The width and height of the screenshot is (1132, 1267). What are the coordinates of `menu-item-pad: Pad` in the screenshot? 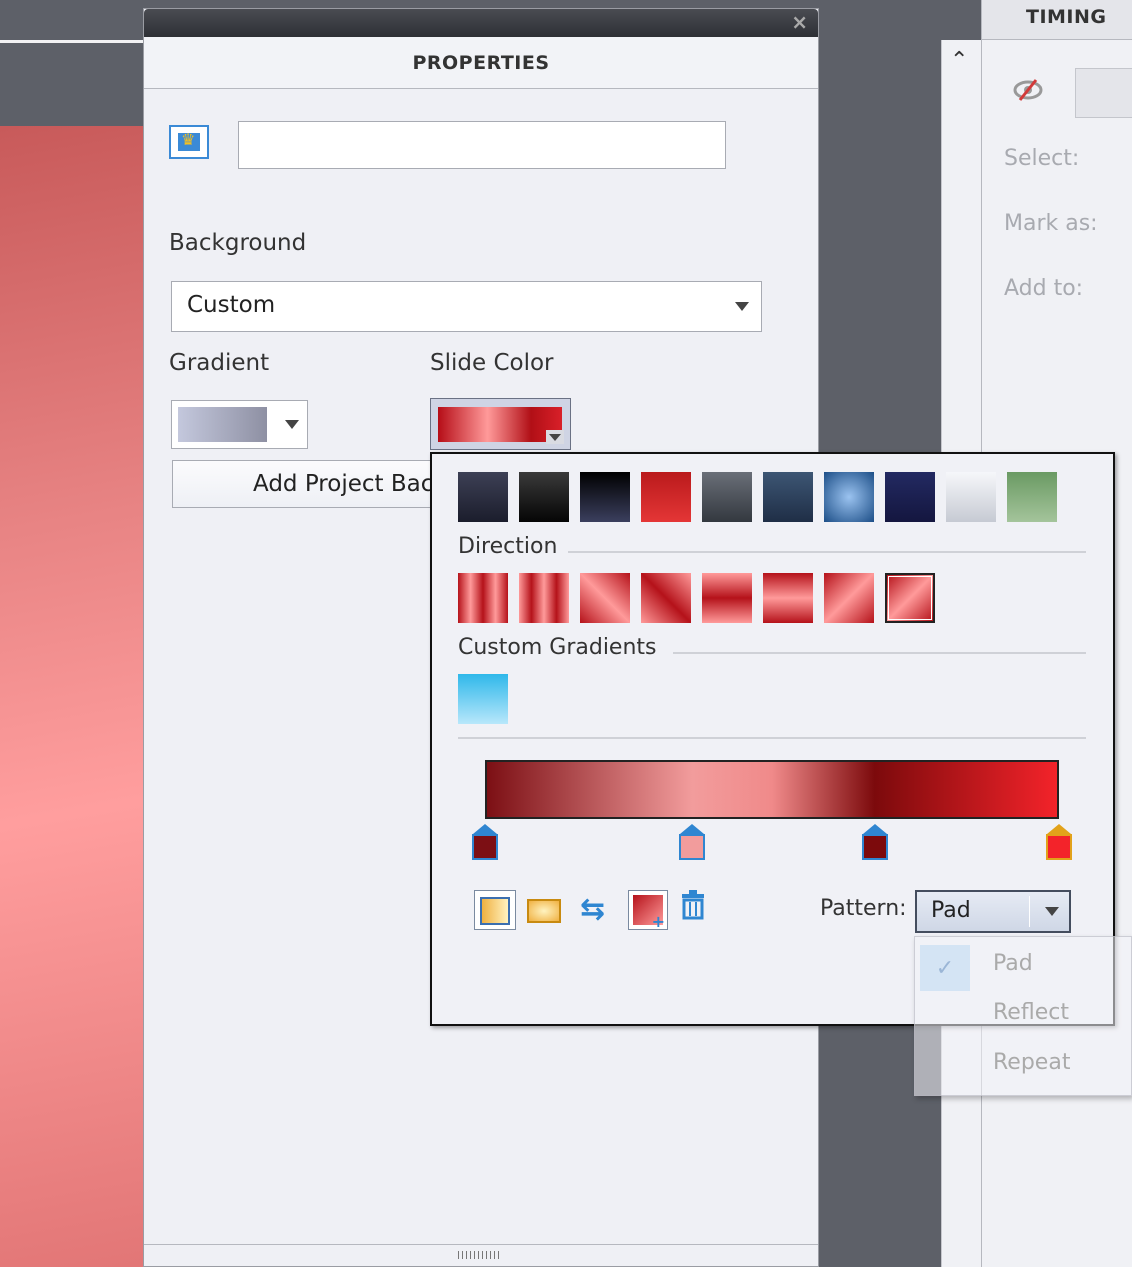 It's located at (1013, 963).